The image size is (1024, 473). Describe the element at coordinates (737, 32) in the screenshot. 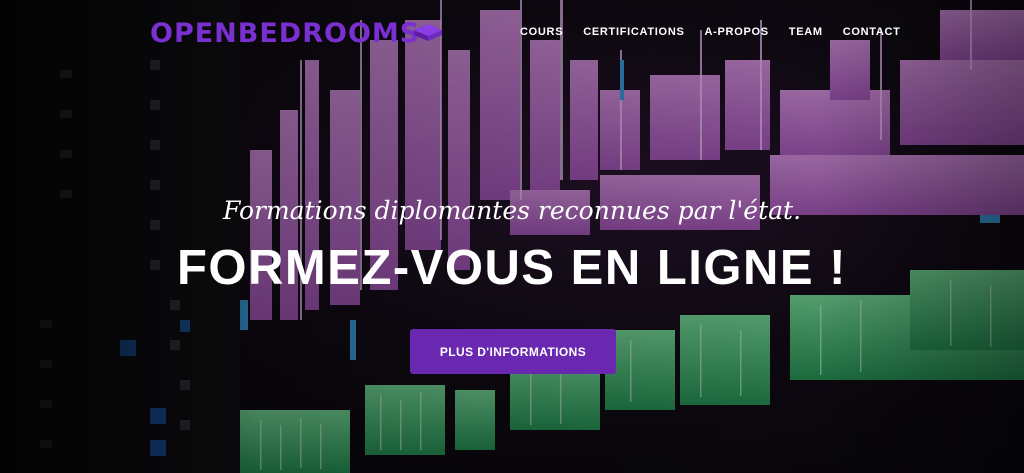

I see `nav-link-a-propos: A-PROPOS` at that location.